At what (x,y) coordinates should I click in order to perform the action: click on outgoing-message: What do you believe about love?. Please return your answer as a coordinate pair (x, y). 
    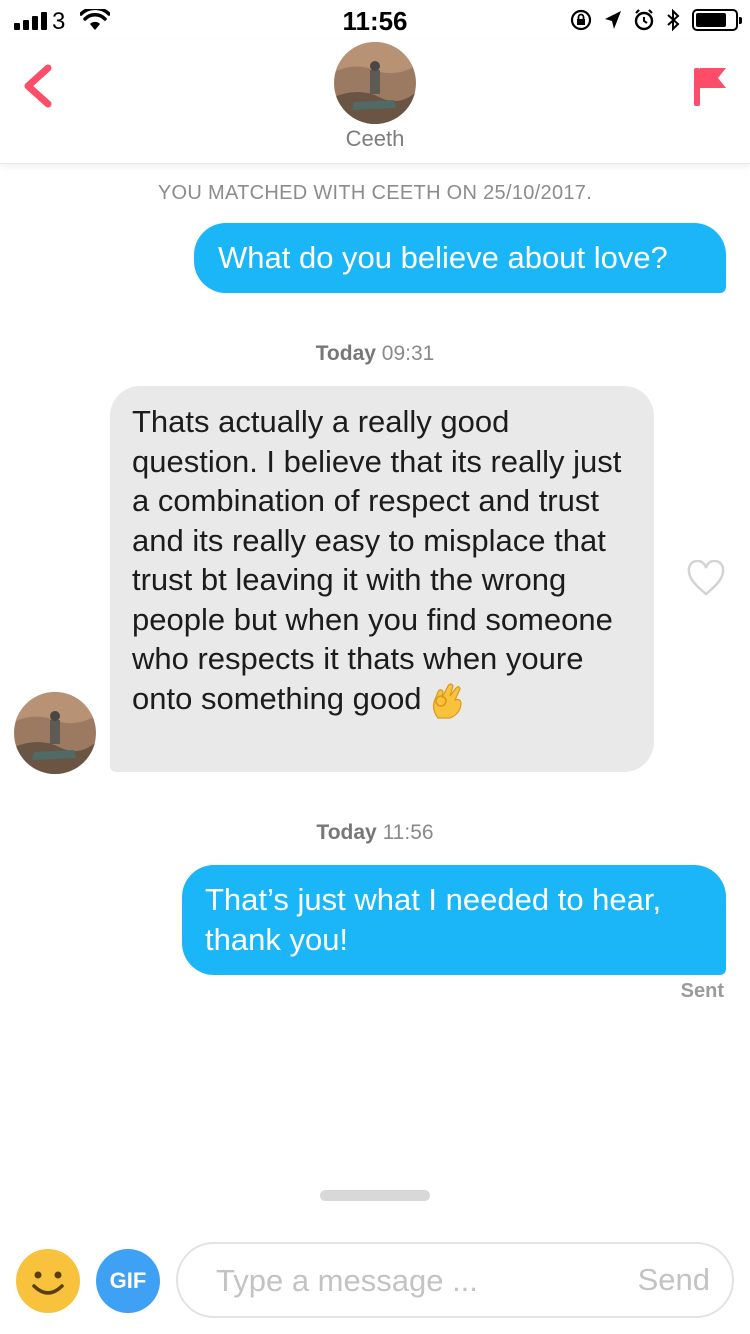
    Looking at the image, I should click on (460, 258).